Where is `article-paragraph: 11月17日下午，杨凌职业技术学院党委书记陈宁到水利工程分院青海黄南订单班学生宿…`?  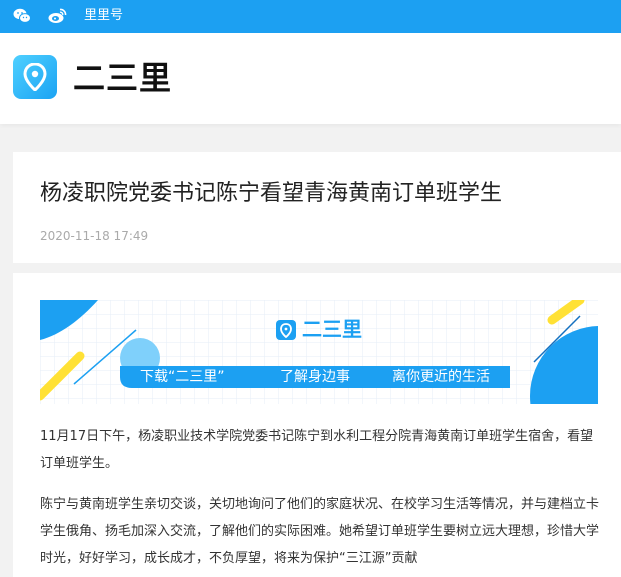 article-paragraph: 11月17日下午，杨凌职业技术学院党委书记陈宁到水利工程分院青海黄南订单班学生宿… is located at coordinates (317, 450).